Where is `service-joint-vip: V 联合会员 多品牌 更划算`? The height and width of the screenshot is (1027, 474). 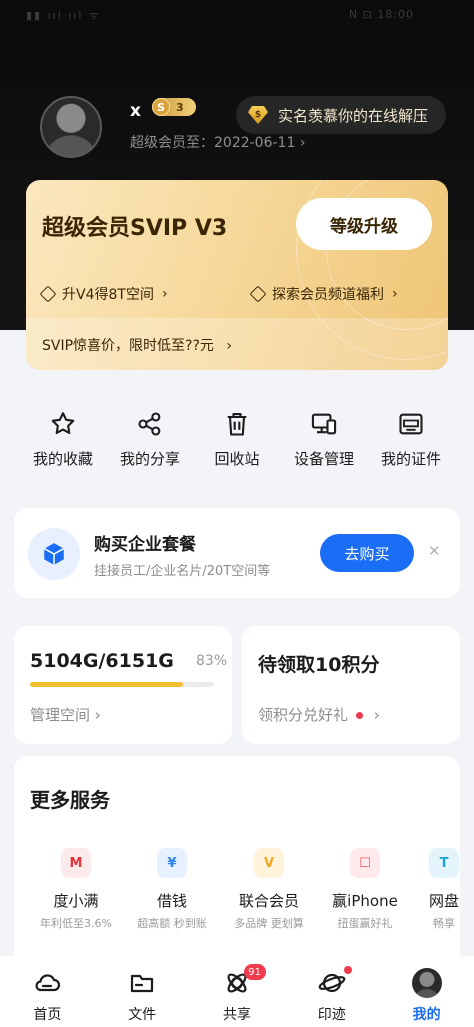
service-joint-vip: V 联合会员 多品牌 更划算 is located at coordinates (269, 889).